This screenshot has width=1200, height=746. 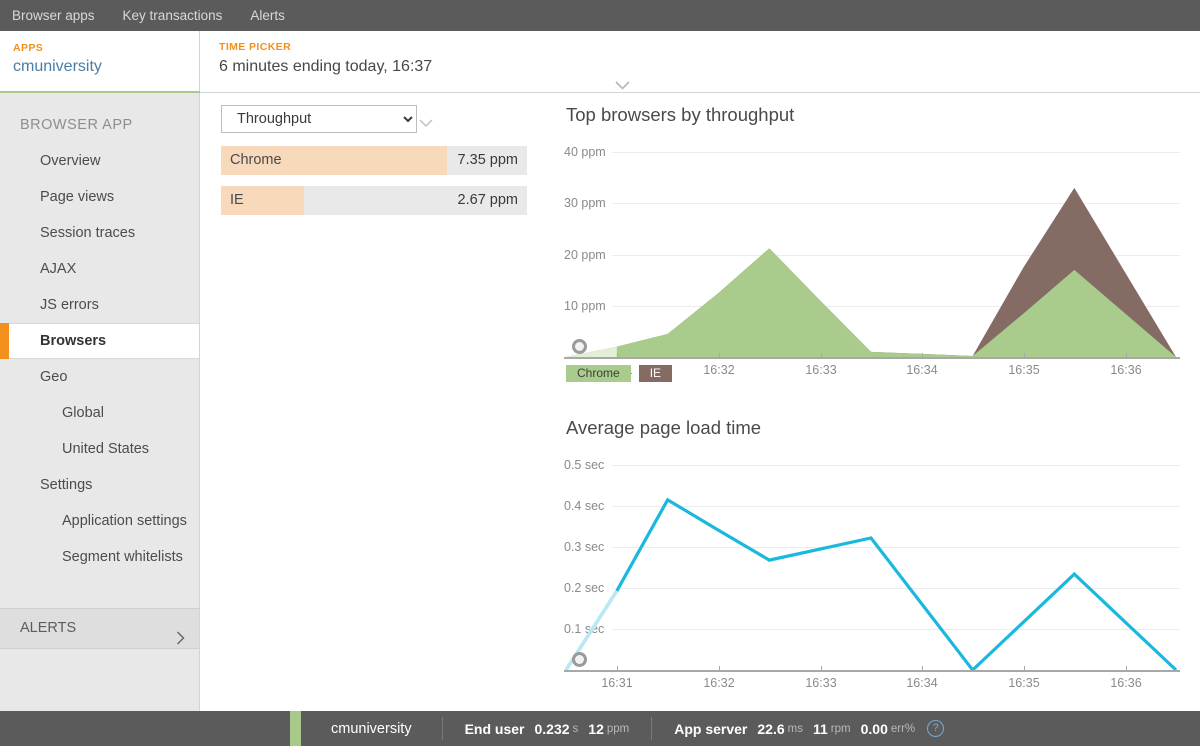 I want to click on top-navigation-bar: Browser apps Key transactions Alerts, so click(x=600, y=15).